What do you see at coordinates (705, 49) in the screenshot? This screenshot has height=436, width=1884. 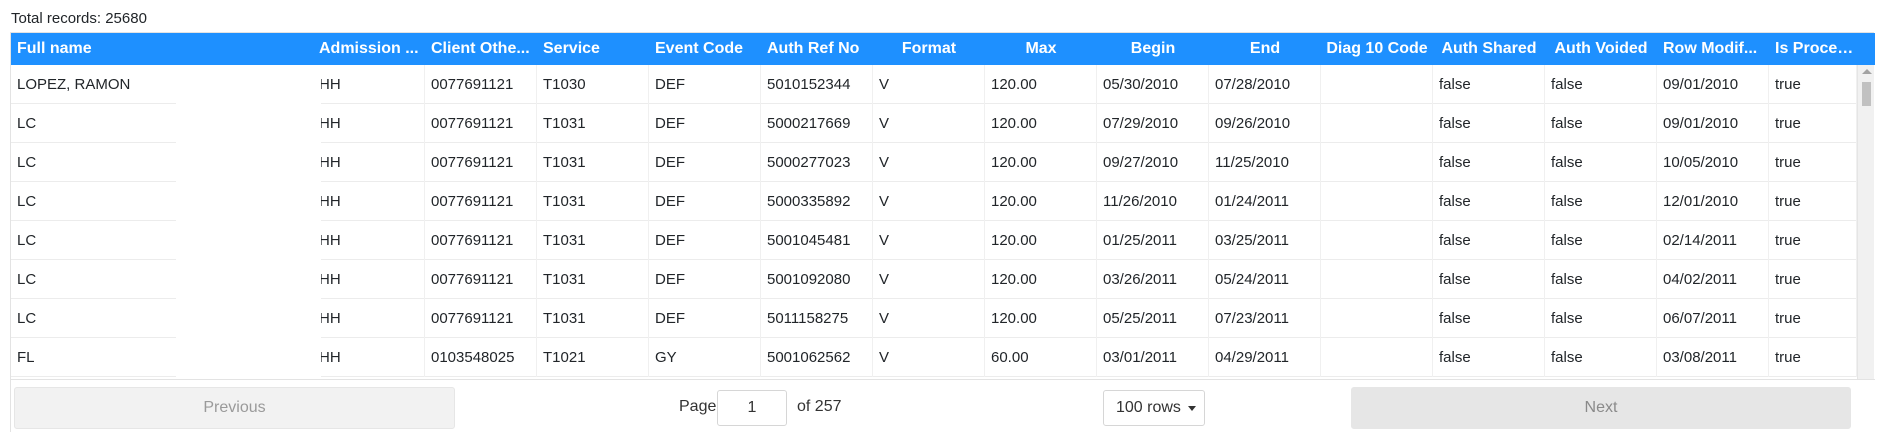 I see `column-header: Event Code` at bounding box center [705, 49].